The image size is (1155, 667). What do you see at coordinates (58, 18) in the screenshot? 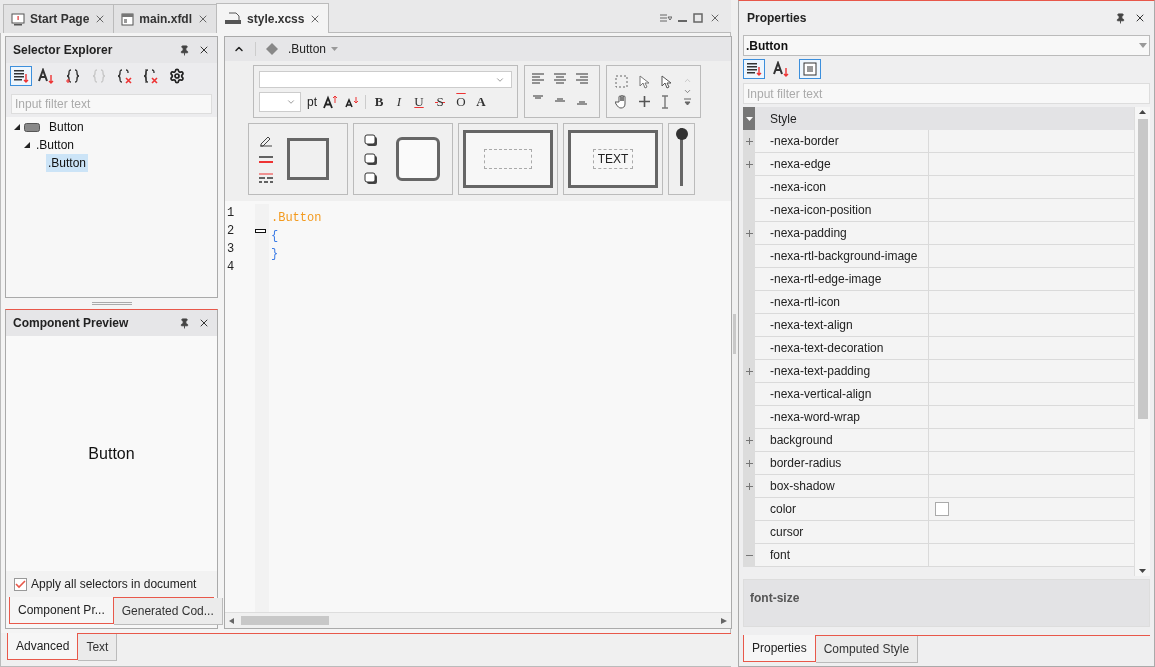
I see `document-tab: Start Page` at bounding box center [58, 18].